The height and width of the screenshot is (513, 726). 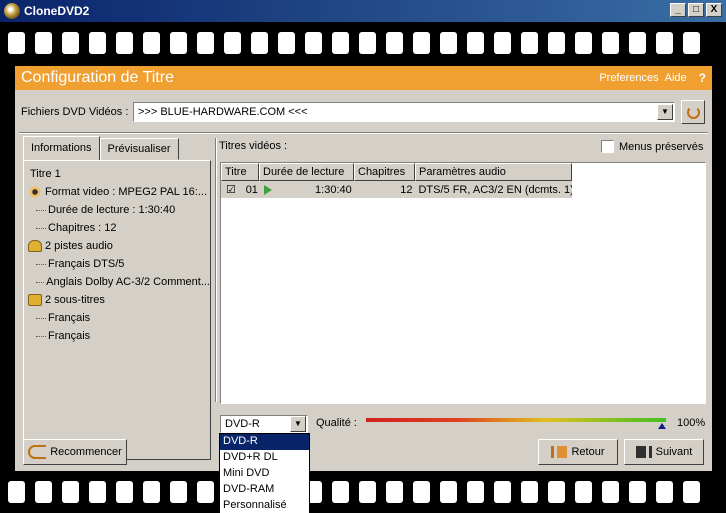 I want to click on close-button: X, so click(x=714, y=10).